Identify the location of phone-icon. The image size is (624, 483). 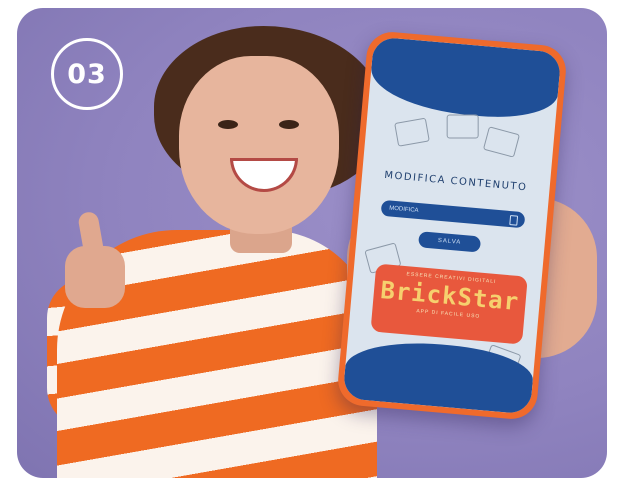
(514, 220).